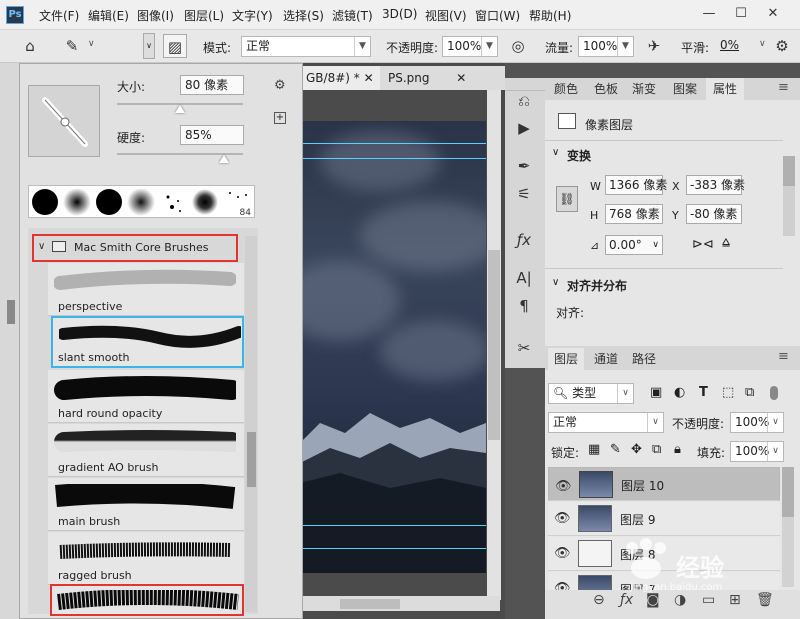  Describe the element at coordinates (146, 450) in the screenshot. I see `brush-item-gradient-ao: gradient AO brush` at that location.